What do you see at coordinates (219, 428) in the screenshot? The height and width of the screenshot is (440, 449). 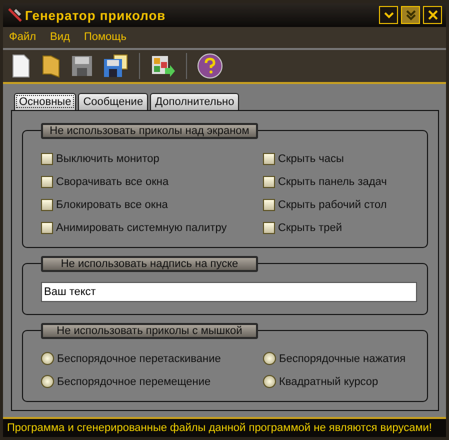 I see `status-text: Программа и сгенерированные файлы данной программой не являются вирусами!` at bounding box center [219, 428].